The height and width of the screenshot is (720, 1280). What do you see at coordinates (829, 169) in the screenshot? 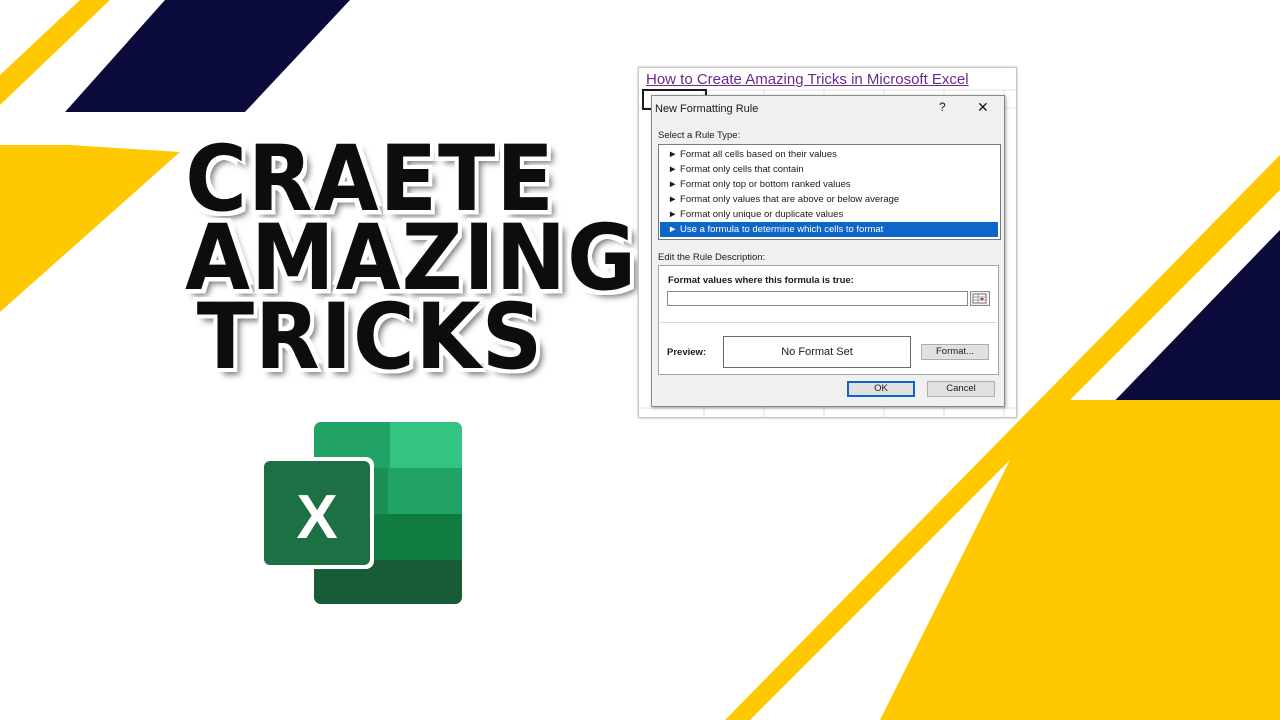
I see `rule-type-item: ► Format only cells that contain` at bounding box center [829, 169].